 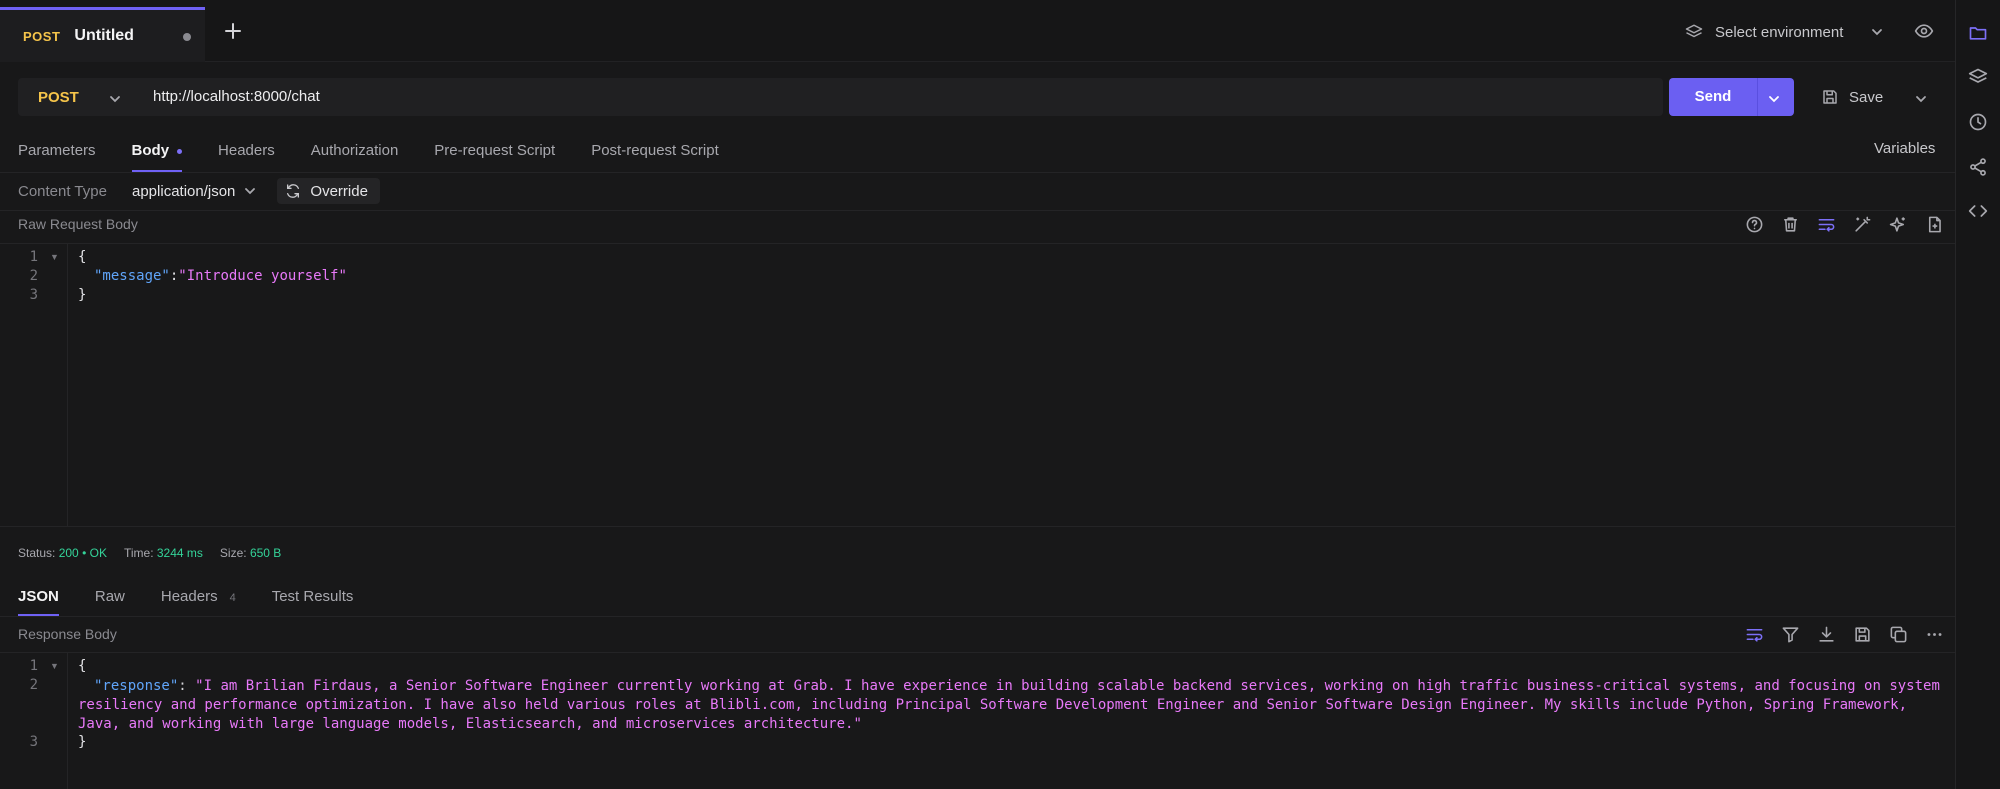 What do you see at coordinates (233, 31) in the screenshot?
I see `new-tab-plus-icon` at bounding box center [233, 31].